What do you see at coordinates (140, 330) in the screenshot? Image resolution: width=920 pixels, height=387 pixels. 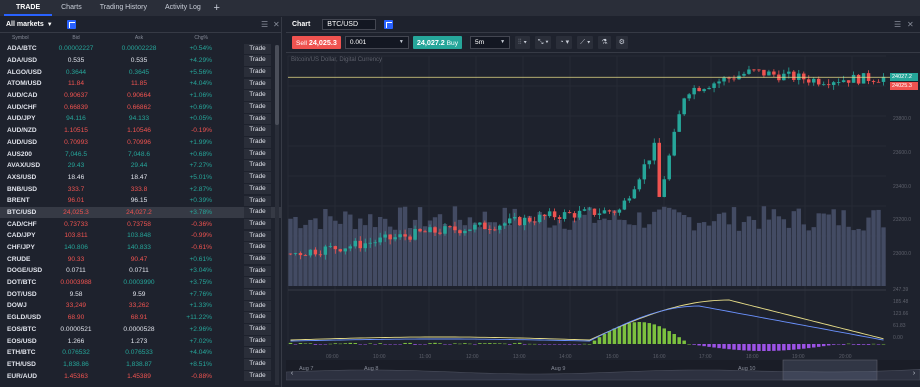 I see `market-row: EOS/BTC 0.0000521 0.0000528 +2.96% Trade` at bounding box center [140, 330].